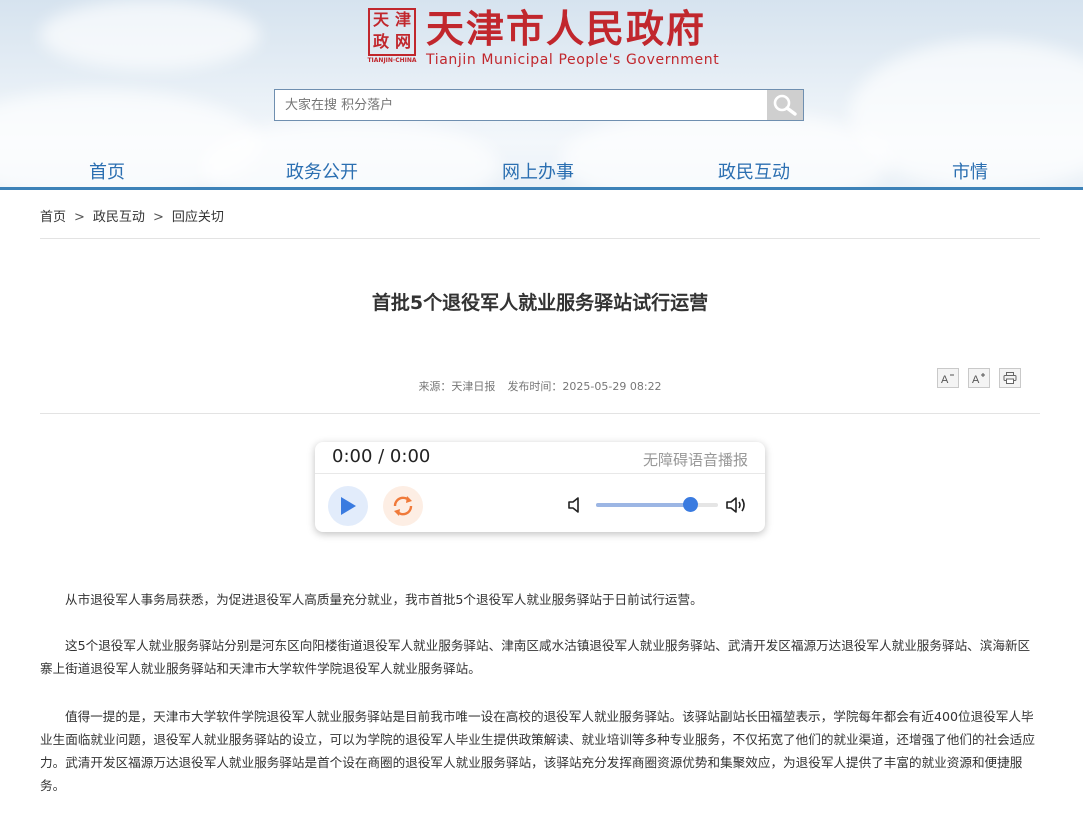  What do you see at coordinates (538, 171) in the screenshot?
I see `nav-item-online-services: 网上办事` at bounding box center [538, 171].